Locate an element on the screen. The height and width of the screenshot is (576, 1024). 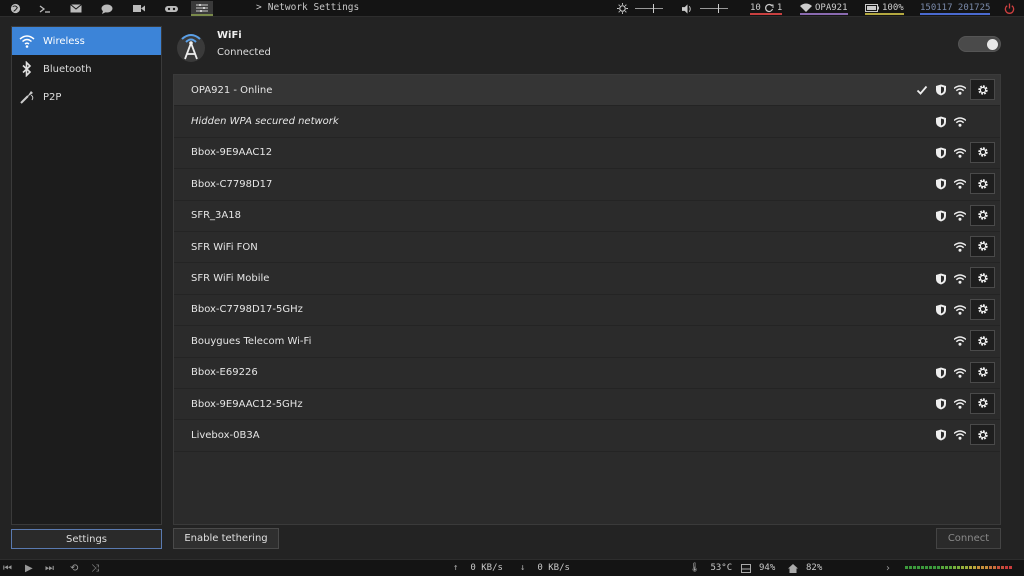
network-row: SFR WiFi Mobile is located at coordinates (587, 279).